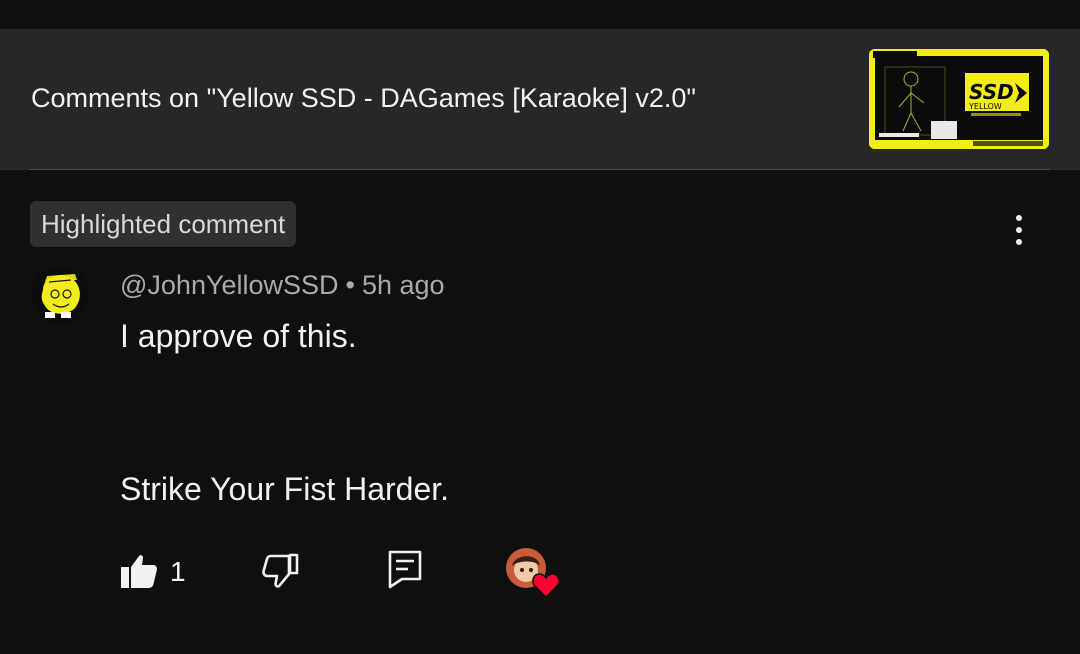 This screenshot has width=1080, height=654. I want to click on thumbnail-image: SSD YELLOW, so click(959, 99).